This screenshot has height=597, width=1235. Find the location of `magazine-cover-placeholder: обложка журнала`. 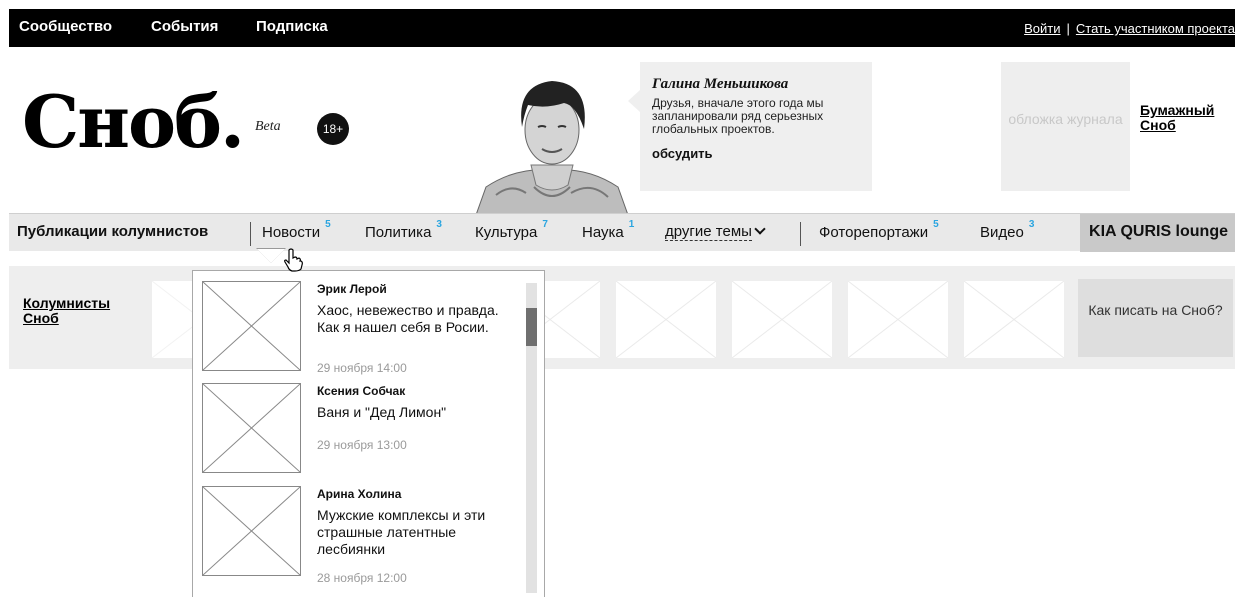

magazine-cover-placeholder: обложка журнала is located at coordinates (1065, 126).